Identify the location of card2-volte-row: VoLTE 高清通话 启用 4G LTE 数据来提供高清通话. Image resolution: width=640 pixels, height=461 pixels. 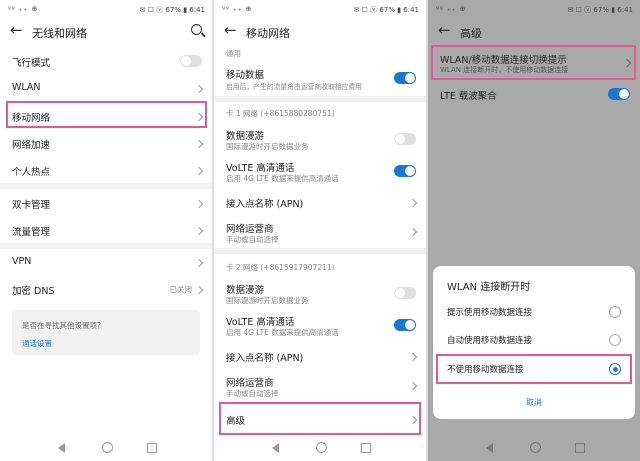
(320, 325).